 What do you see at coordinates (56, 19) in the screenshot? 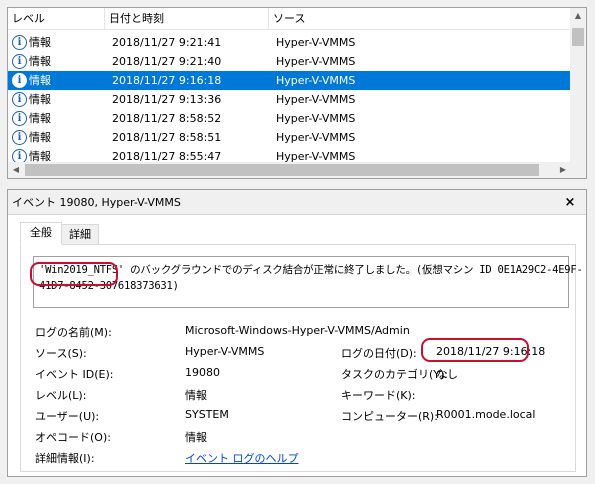
I see `column-header-level: レベル` at bounding box center [56, 19].